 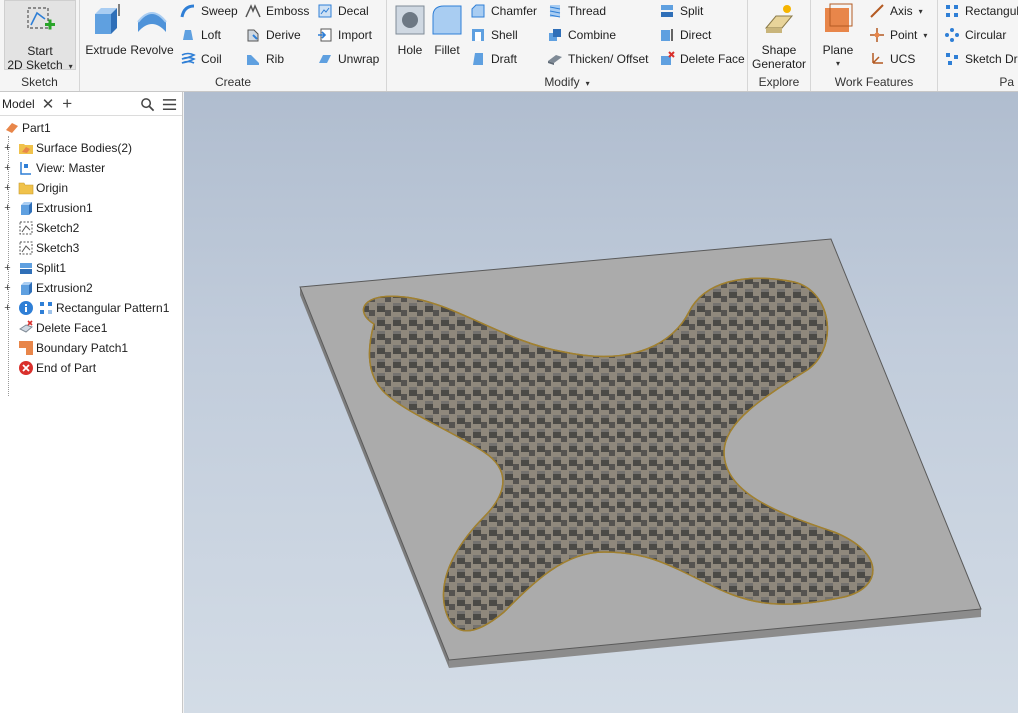 What do you see at coordinates (91, 128) in the screenshot?
I see `tree-item-part1: Part1` at bounding box center [91, 128].